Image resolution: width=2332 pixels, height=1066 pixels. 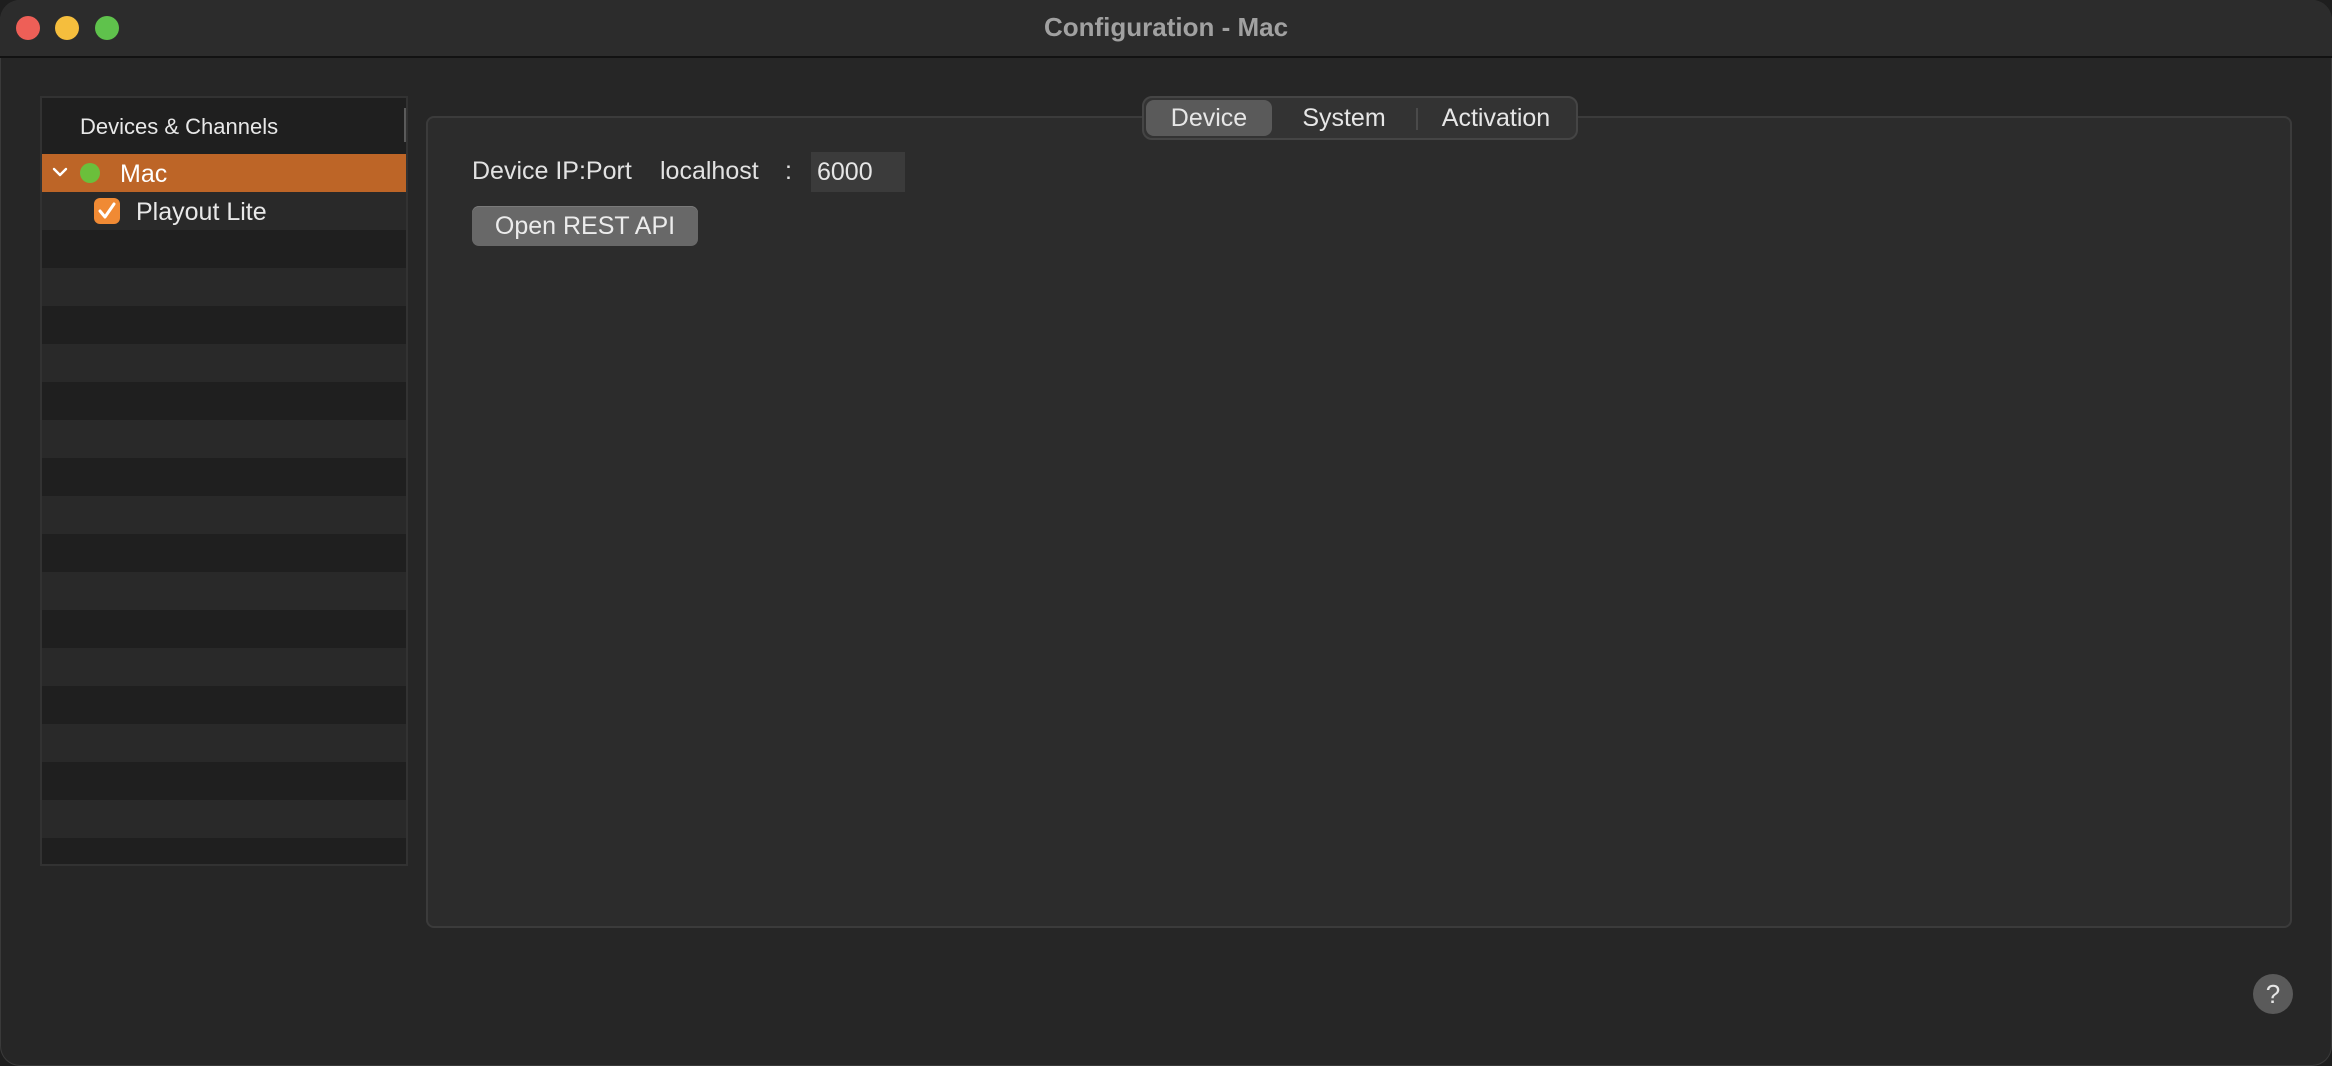 I want to click on help-button: ?, so click(x=2273, y=994).